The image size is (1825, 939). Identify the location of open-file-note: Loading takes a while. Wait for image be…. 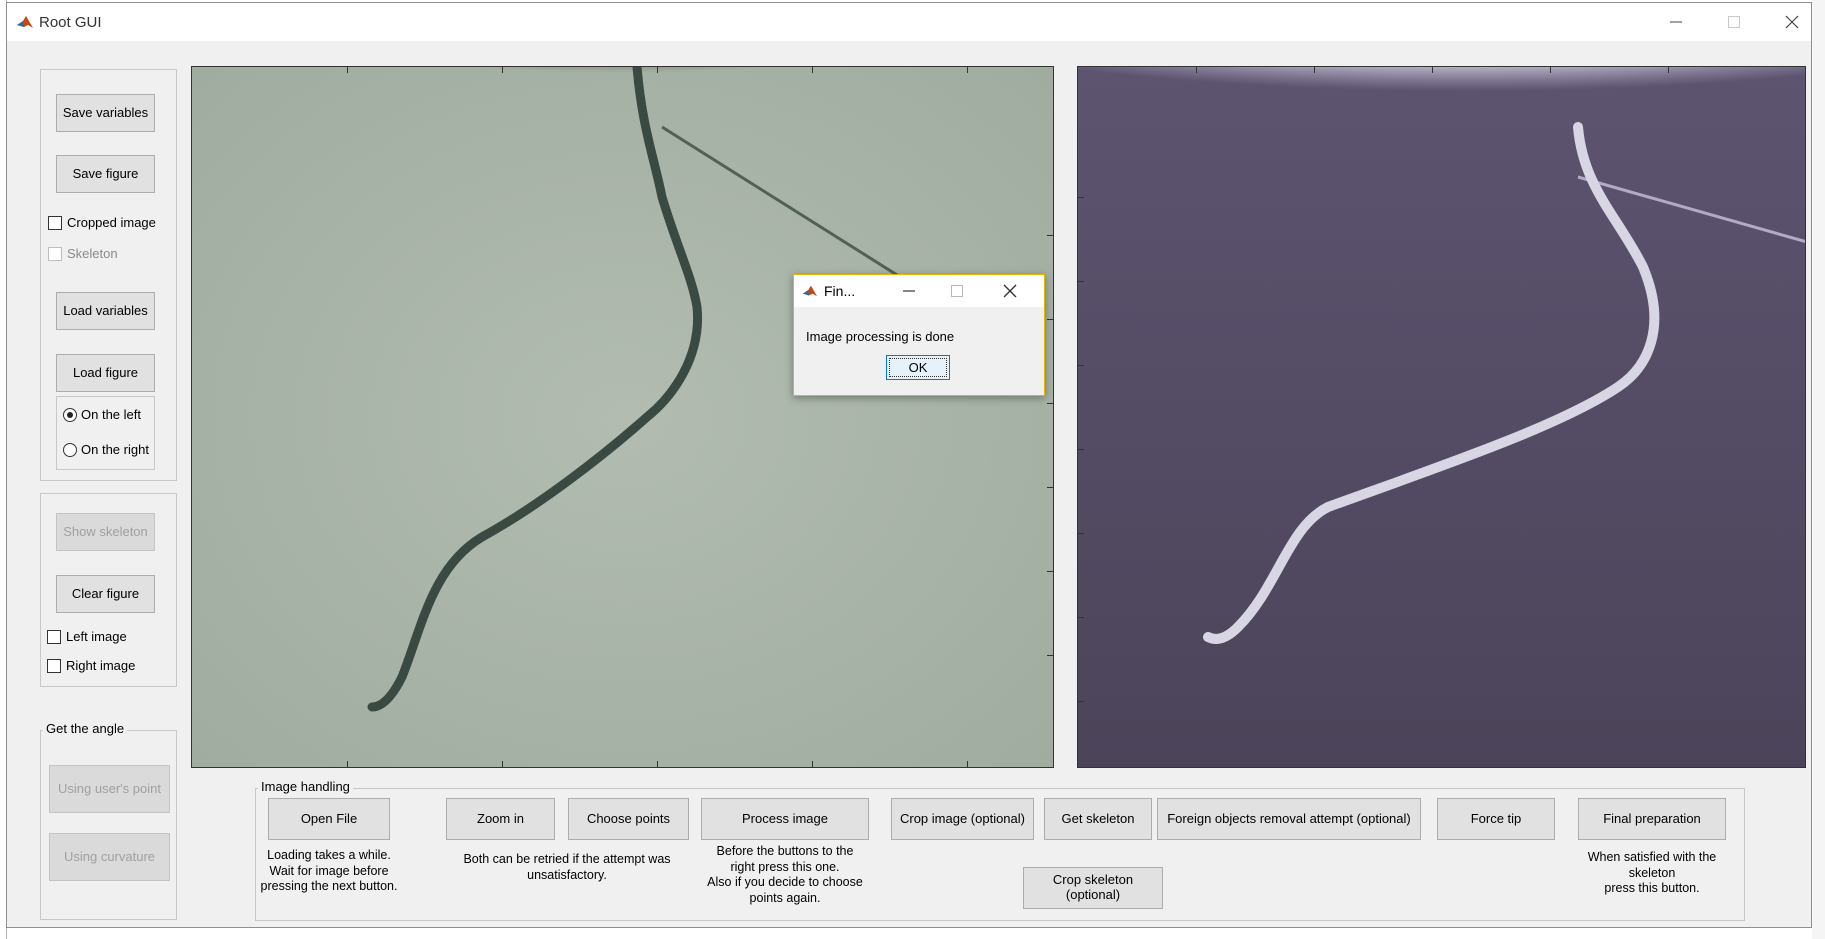
(329, 871).